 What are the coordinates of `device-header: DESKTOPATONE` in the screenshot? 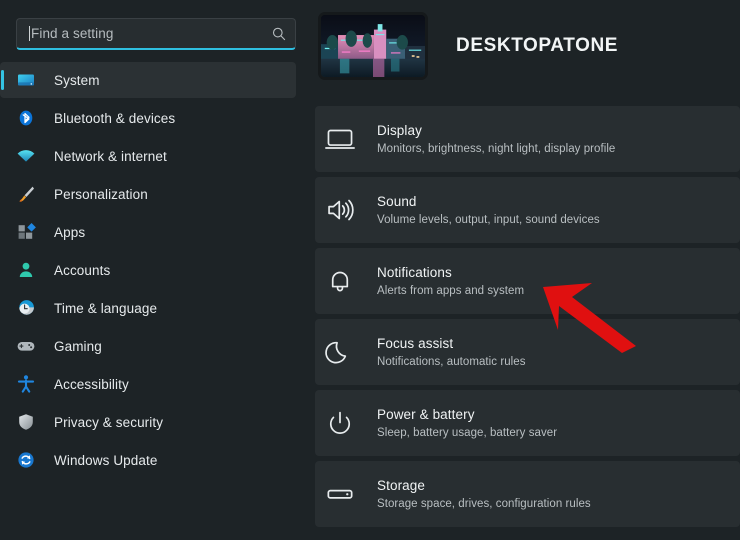 It's located at (525, 42).